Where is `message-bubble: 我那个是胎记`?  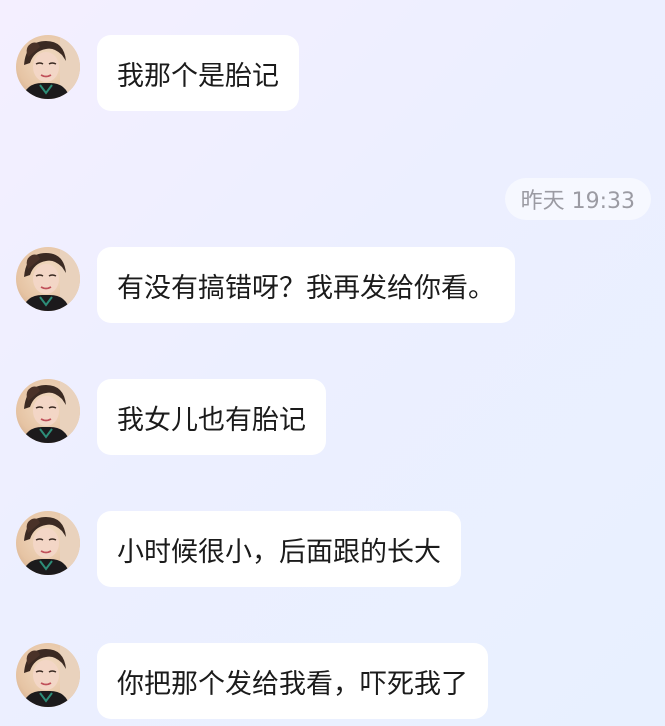 message-bubble: 我那个是胎记 is located at coordinates (198, 73).